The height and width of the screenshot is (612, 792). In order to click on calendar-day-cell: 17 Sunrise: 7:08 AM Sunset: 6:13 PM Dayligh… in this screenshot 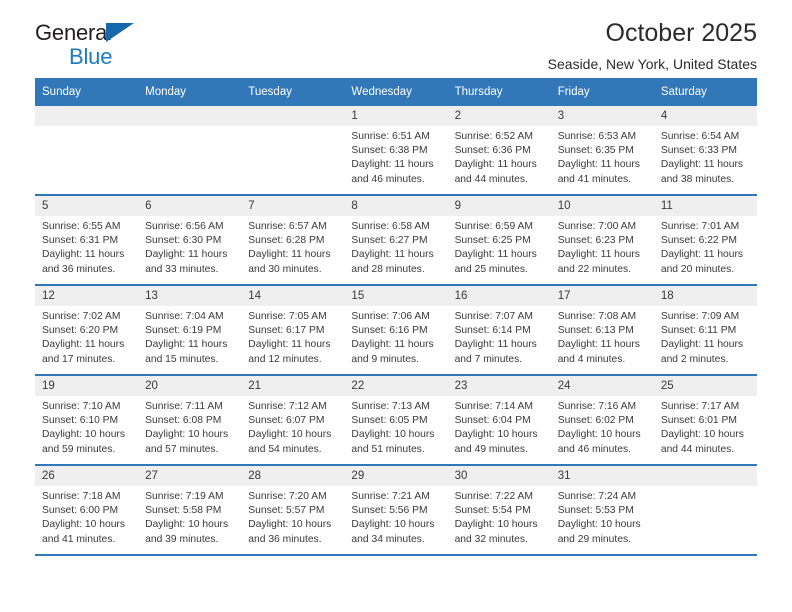, I will do `click(602, 330)`.